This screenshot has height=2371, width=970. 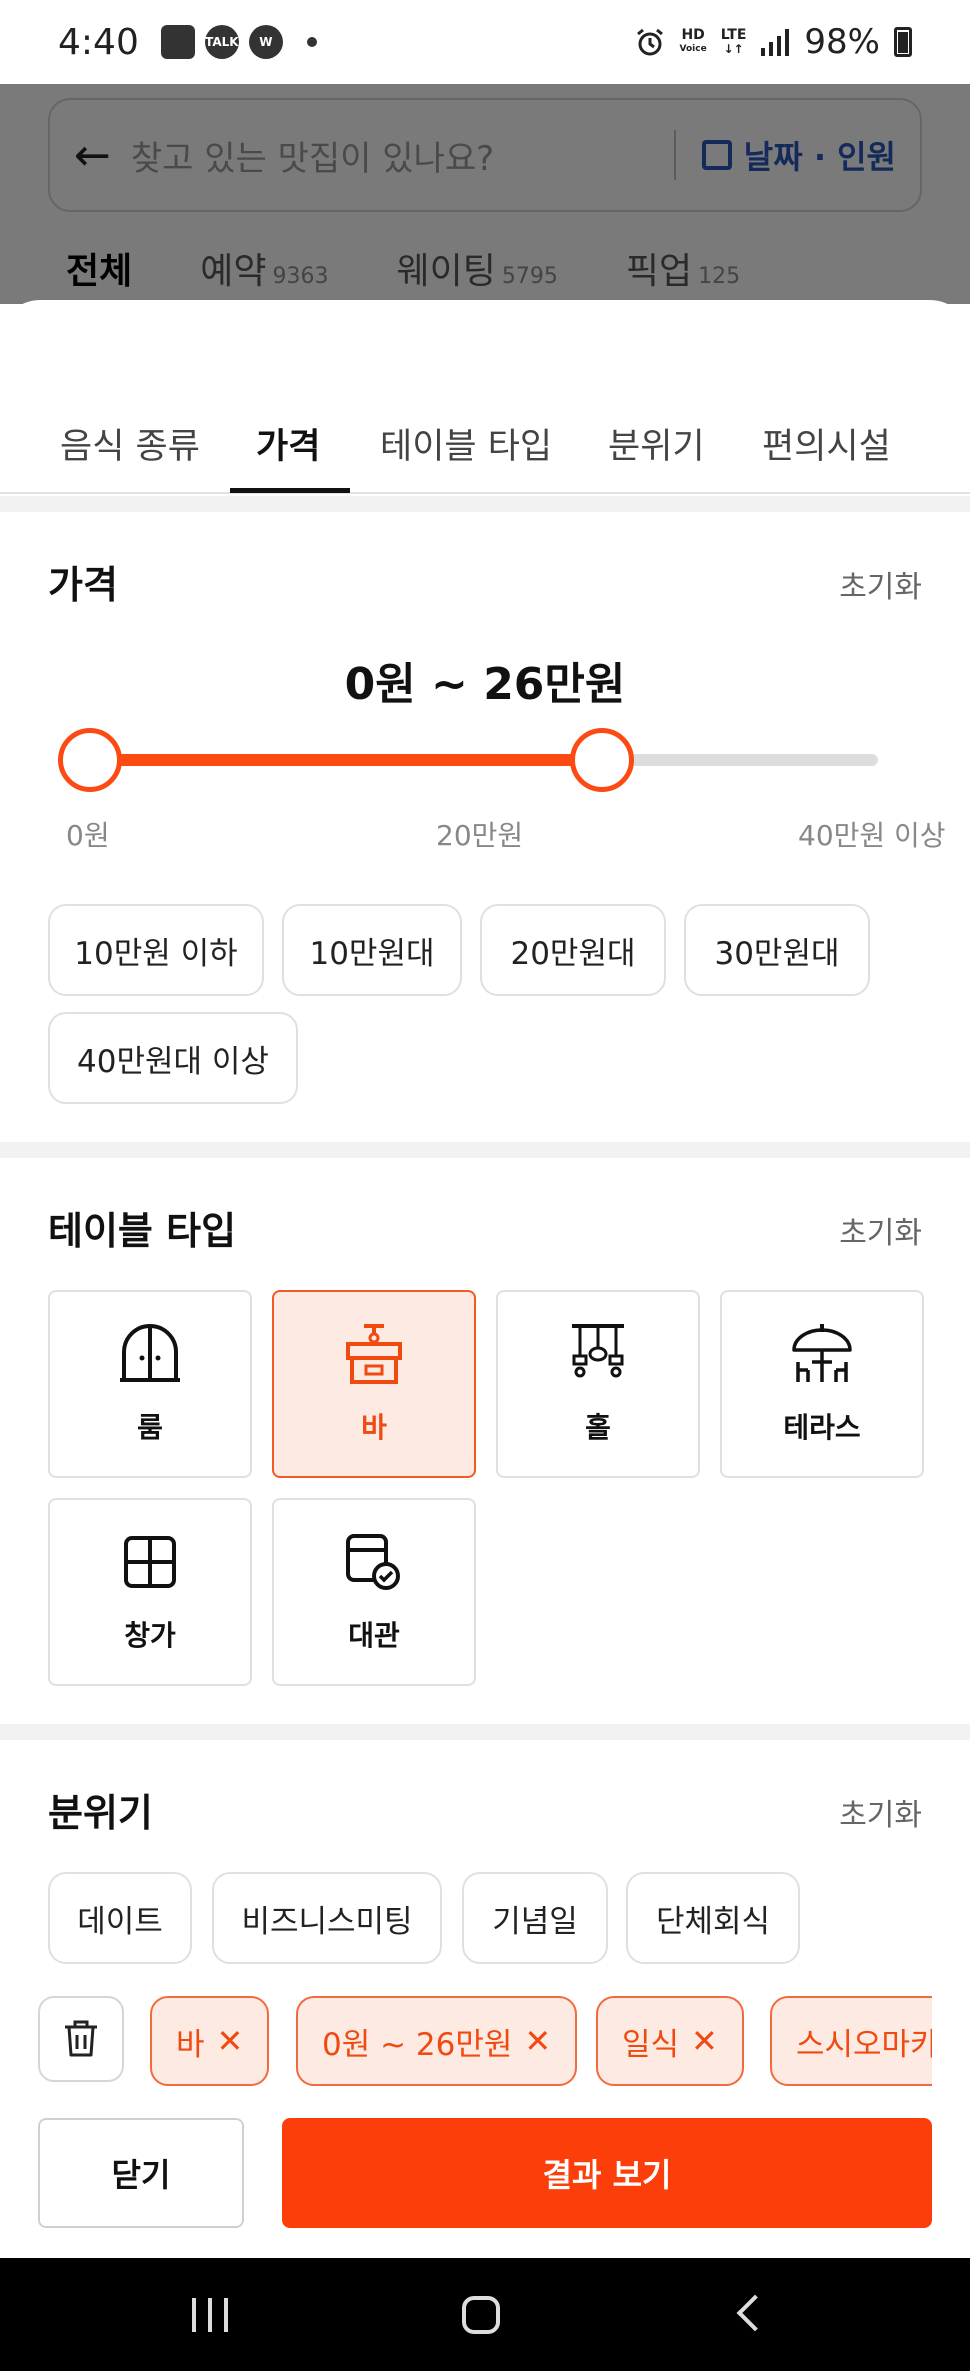 I want to click on slider-min-label: 0원, so click(x=88, y=835).